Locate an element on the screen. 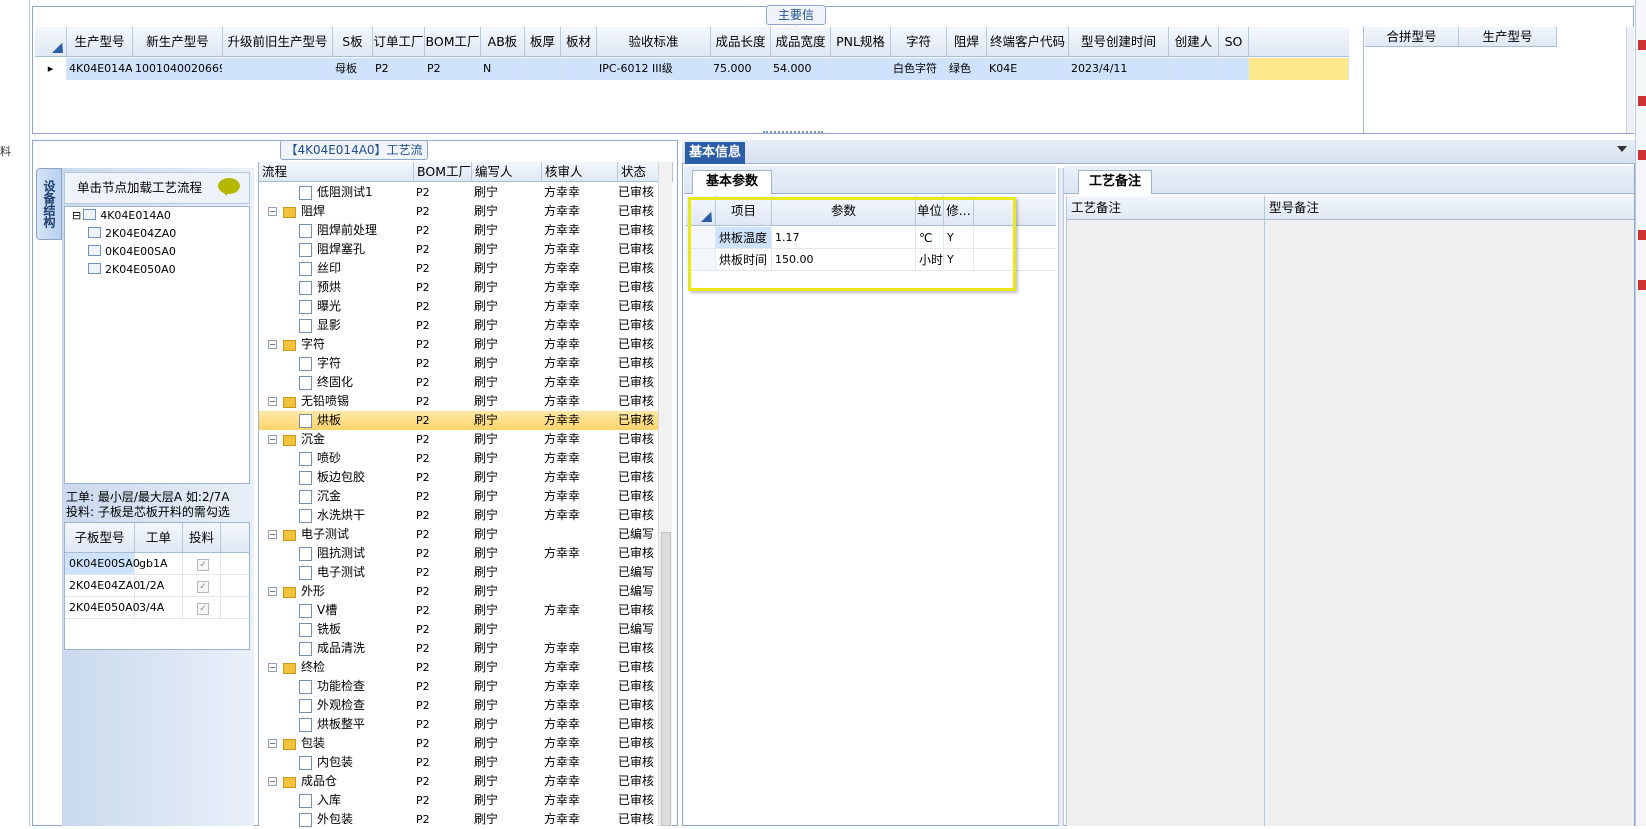 The width and height of the screenshot is (1646, 829). tree-node: 0K04E00SA0 is located at coordinates (132, 252).